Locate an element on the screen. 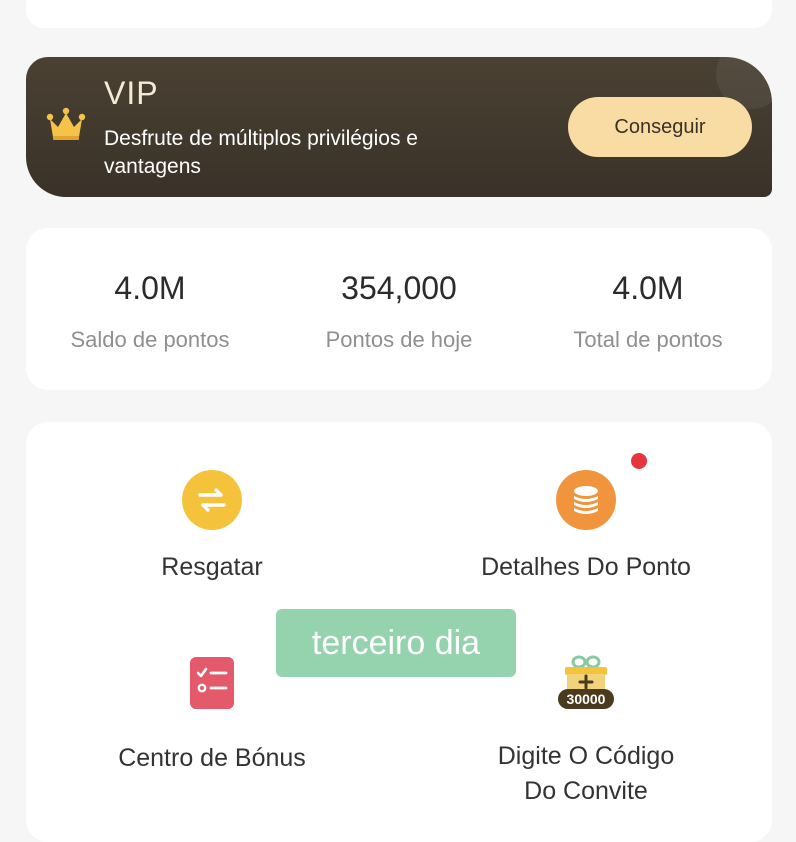 This screenshot has height=842, width=796. invite-code-label: Digite O Código Do Convite is located at coordinates (586, 774).